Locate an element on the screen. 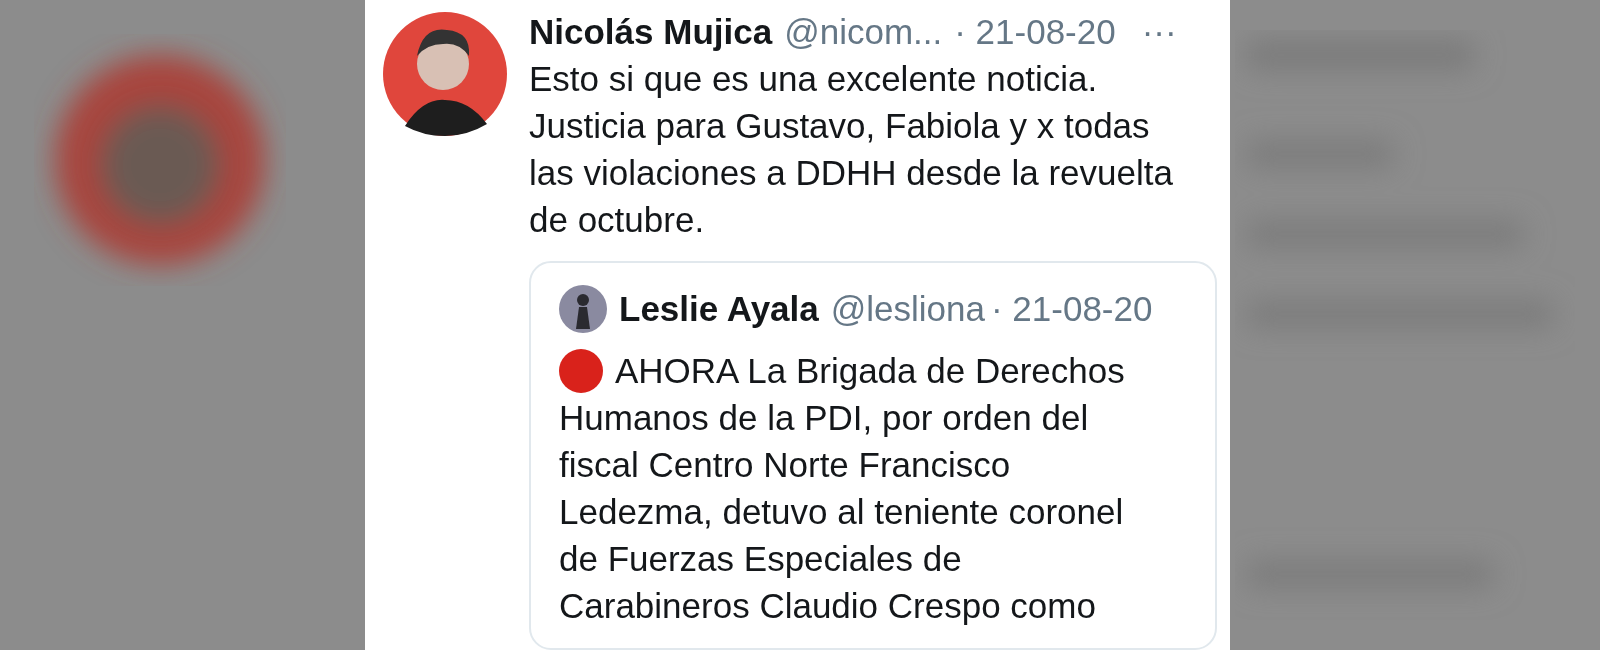 This screenshot has height=650, width=1600. author-handle: @lesliona is located at coordinates (907, 309).